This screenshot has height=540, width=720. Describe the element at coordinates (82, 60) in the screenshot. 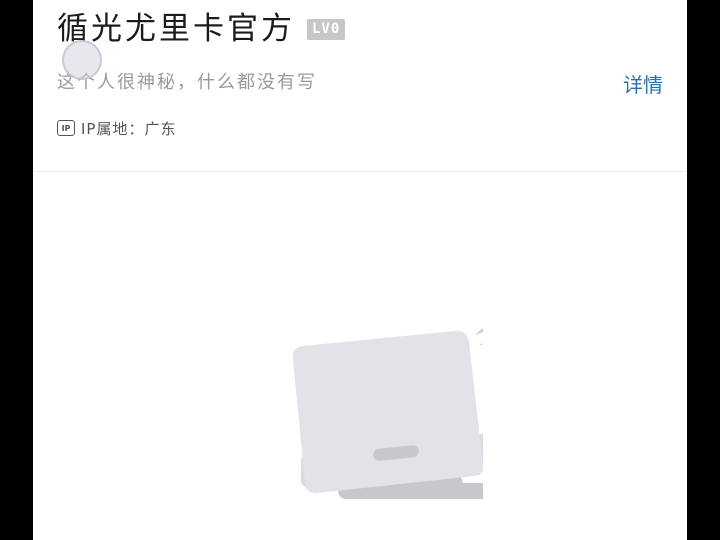

I see `touch-indicator` at that location.